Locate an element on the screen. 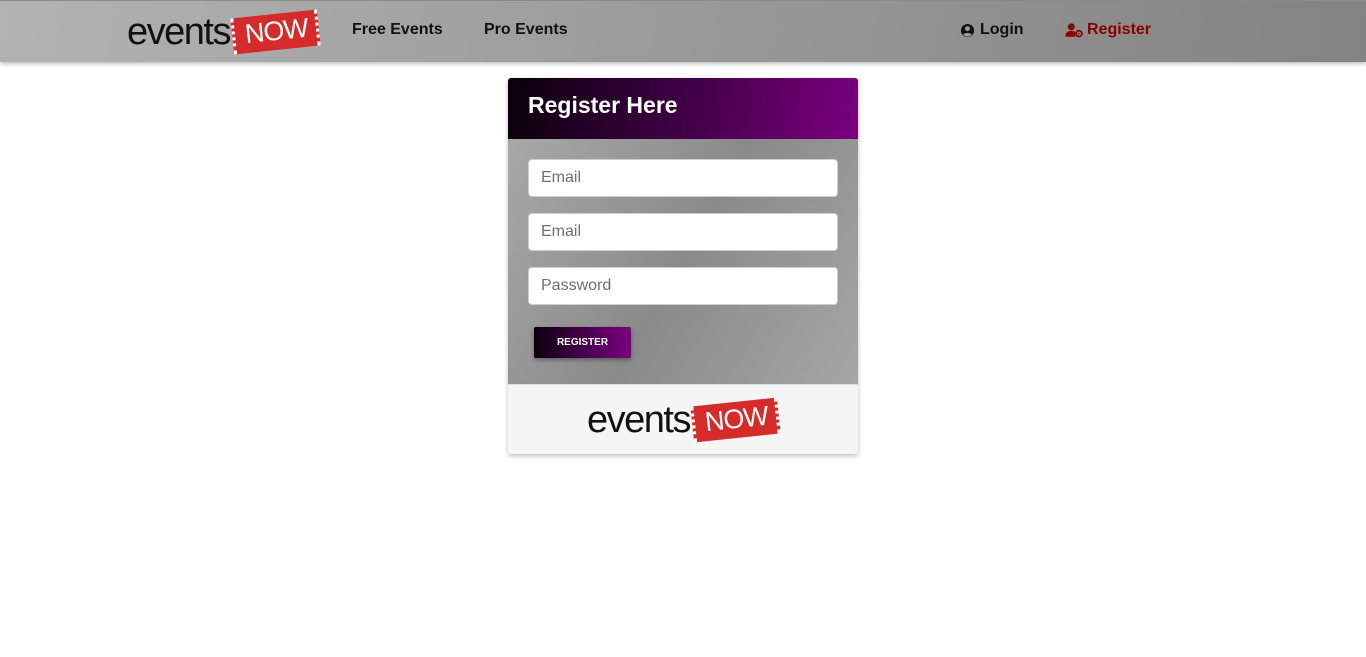  register-form: REGISTER is located at coordinates (683, 261).